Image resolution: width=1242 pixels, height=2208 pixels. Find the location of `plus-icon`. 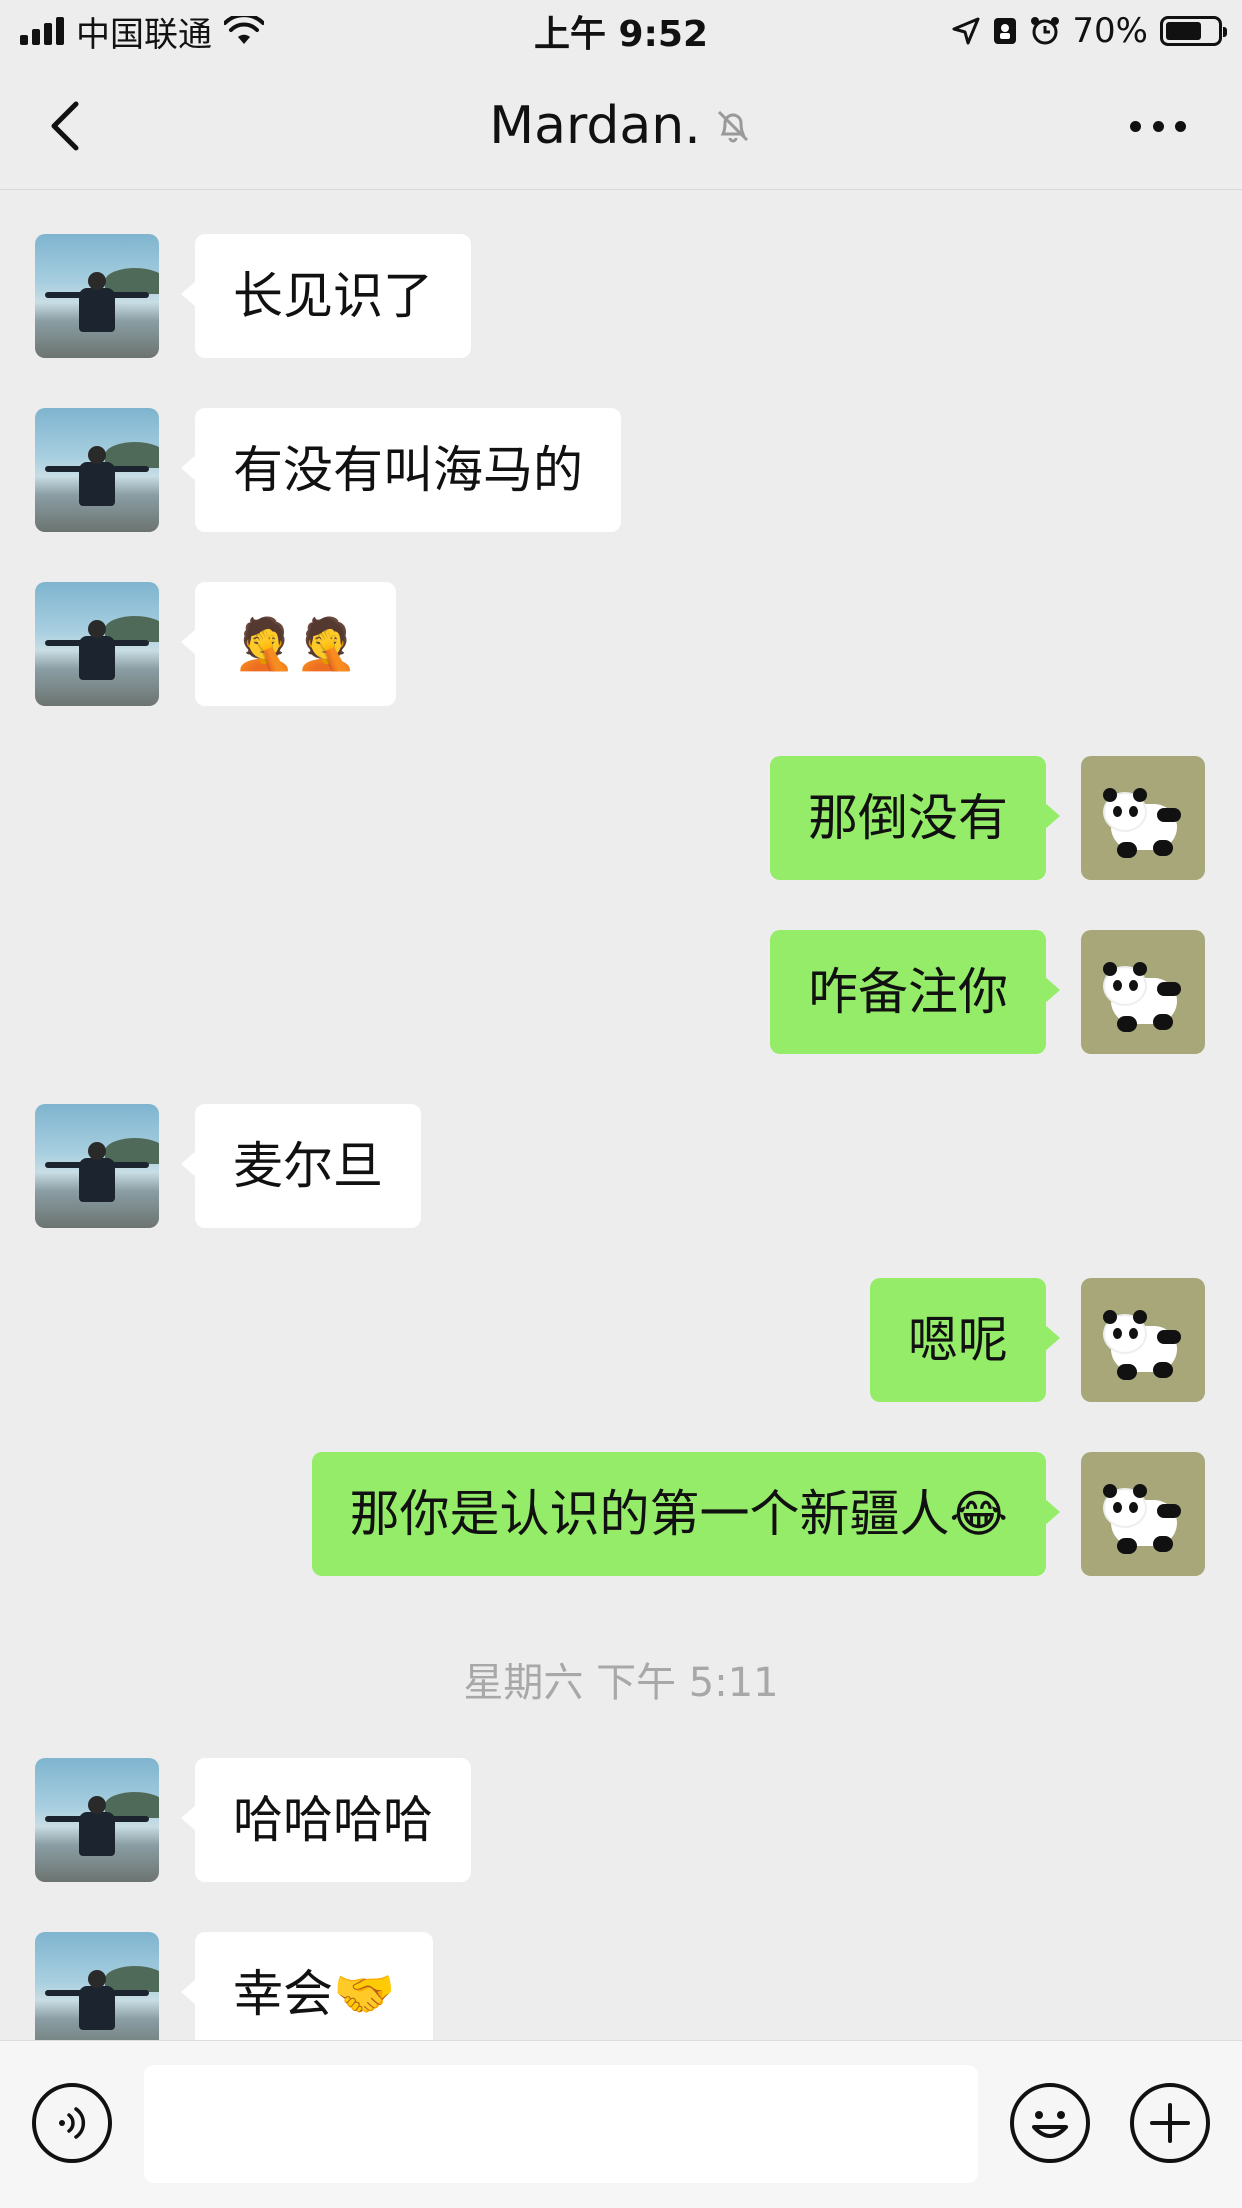

plus-icon is located at coordinates (1170, 2123).